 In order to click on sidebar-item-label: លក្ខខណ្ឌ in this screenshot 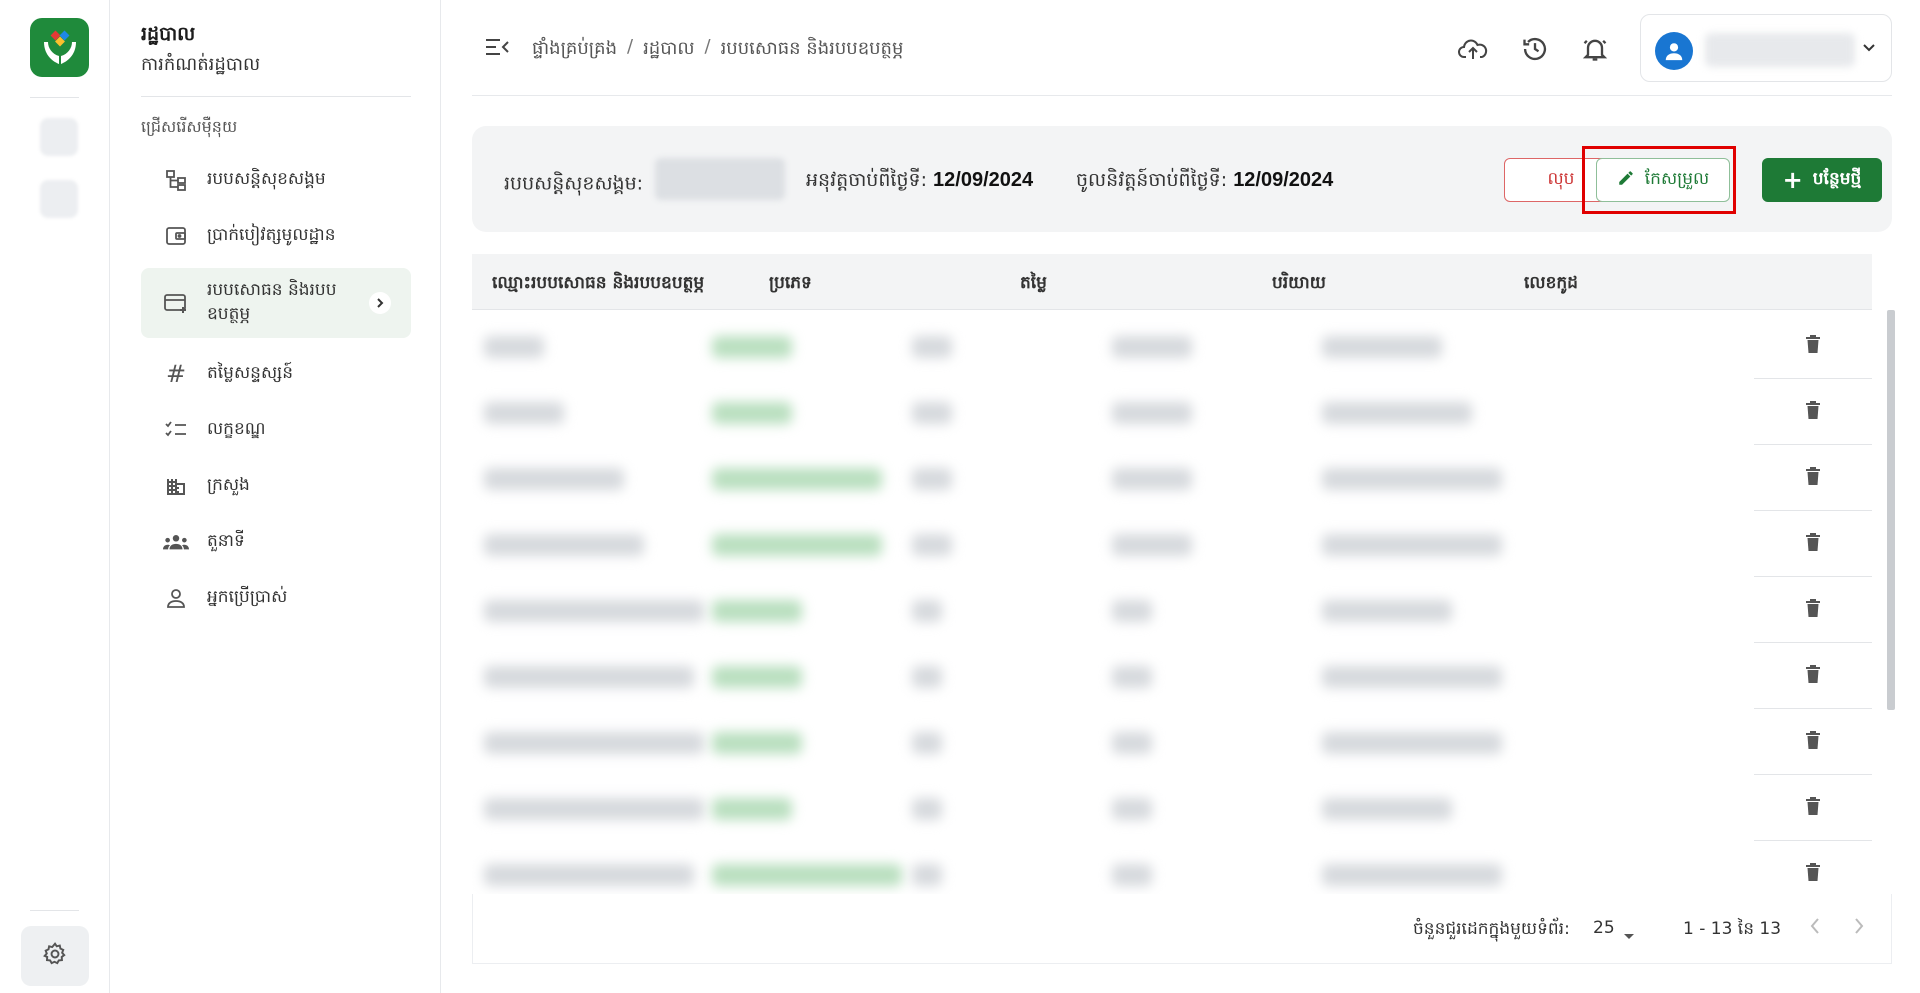, I will do `click(236, 429)`.